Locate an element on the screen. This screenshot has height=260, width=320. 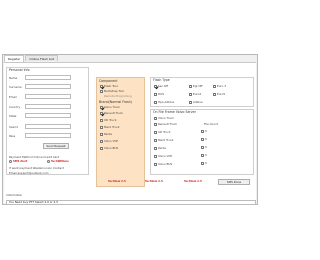
flash-tool-label: Flash Tool is located at coordinates (111, 86).